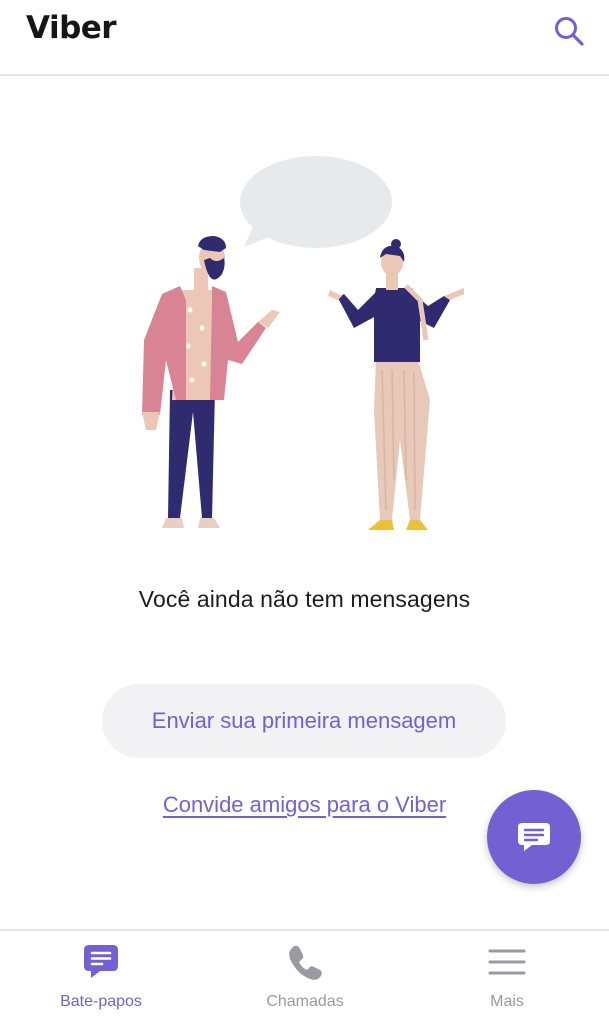 This screenshot has height=1024, width=609. I want to click on send-first-message-button: Enviar sua primeira mensagem, so click(304, 721).